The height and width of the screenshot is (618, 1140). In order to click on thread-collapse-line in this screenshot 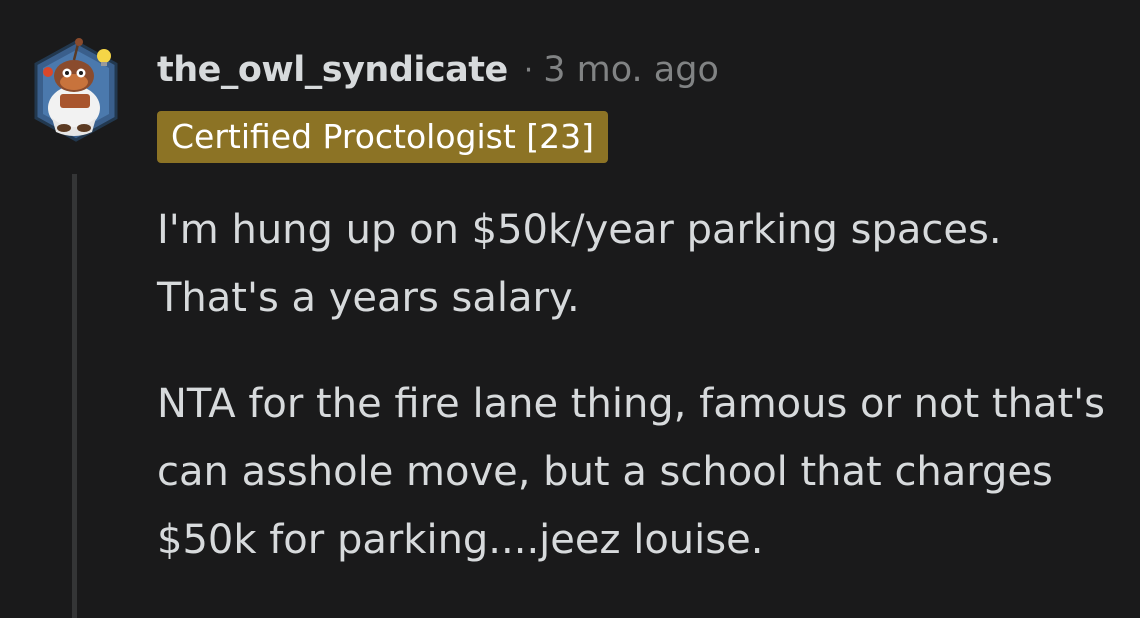, I will do `click(74, 396)`.